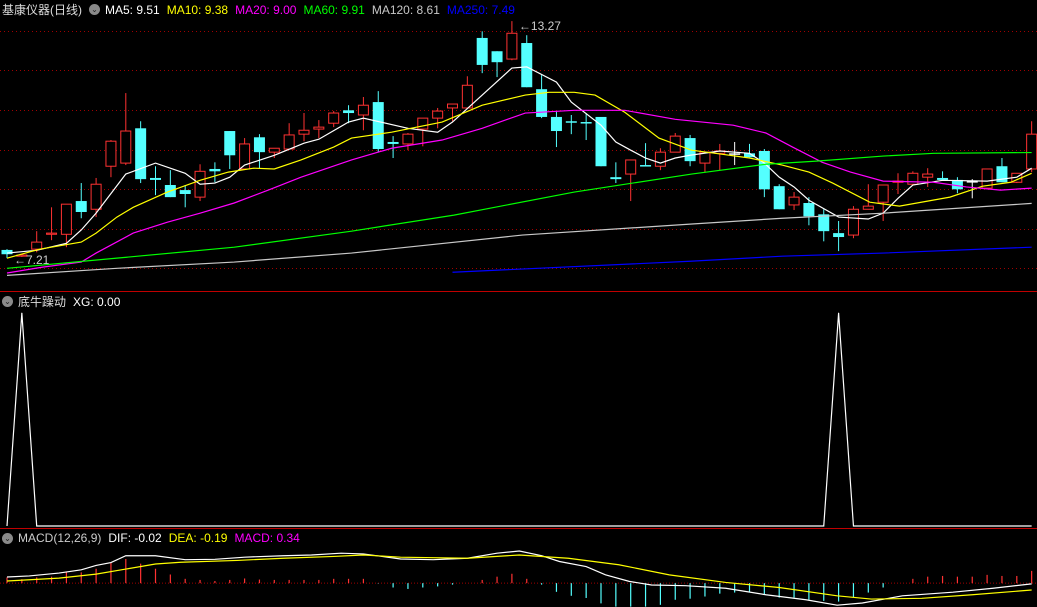 This screenshot has height=607, width=1037. I want to click on macd-dropdown-icon: ⌄, so click(7, 538).